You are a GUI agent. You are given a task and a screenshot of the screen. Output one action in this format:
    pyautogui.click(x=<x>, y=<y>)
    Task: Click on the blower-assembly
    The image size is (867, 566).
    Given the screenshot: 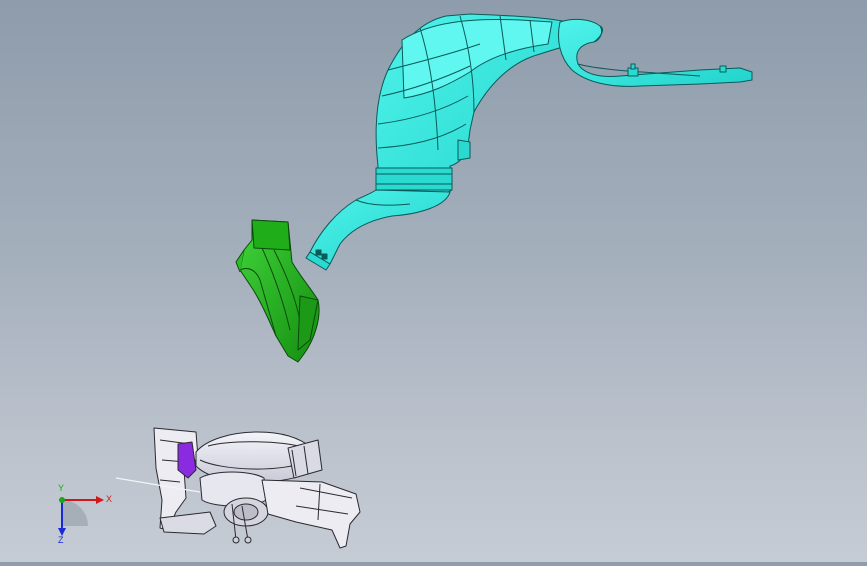 What is the action you would take?
    pyautogui.click(x=238, y=488)
    